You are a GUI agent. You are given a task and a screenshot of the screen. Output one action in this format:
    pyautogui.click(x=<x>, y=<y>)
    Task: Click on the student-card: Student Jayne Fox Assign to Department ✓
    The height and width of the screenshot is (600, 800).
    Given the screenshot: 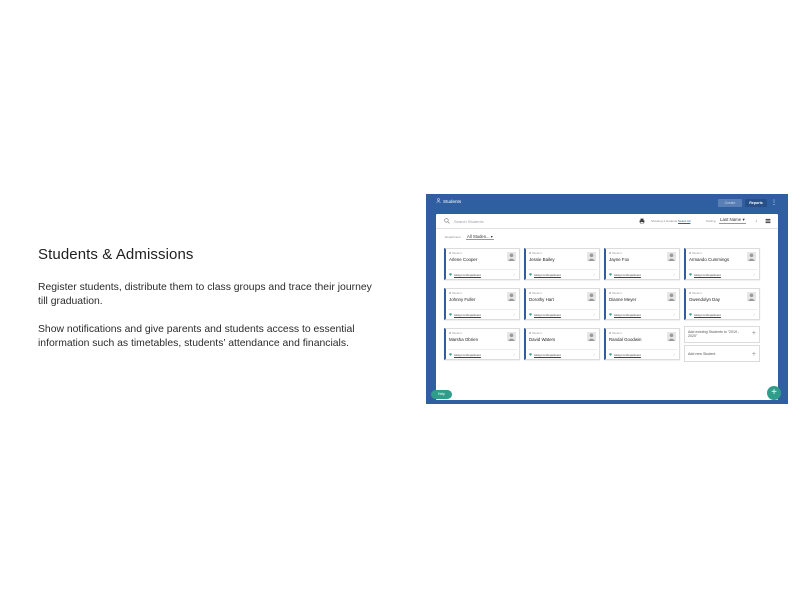 What is the action you would take?
    pyautogui.click(x=642, y=264)
    